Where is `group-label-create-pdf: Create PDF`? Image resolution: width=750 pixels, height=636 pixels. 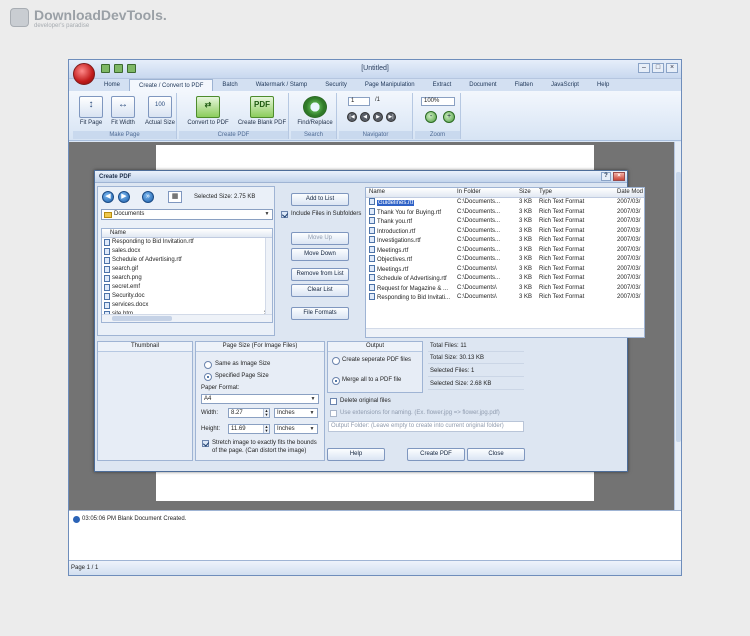
group-label-create-pdf: Create PDF is located at coordinates (233, 135).